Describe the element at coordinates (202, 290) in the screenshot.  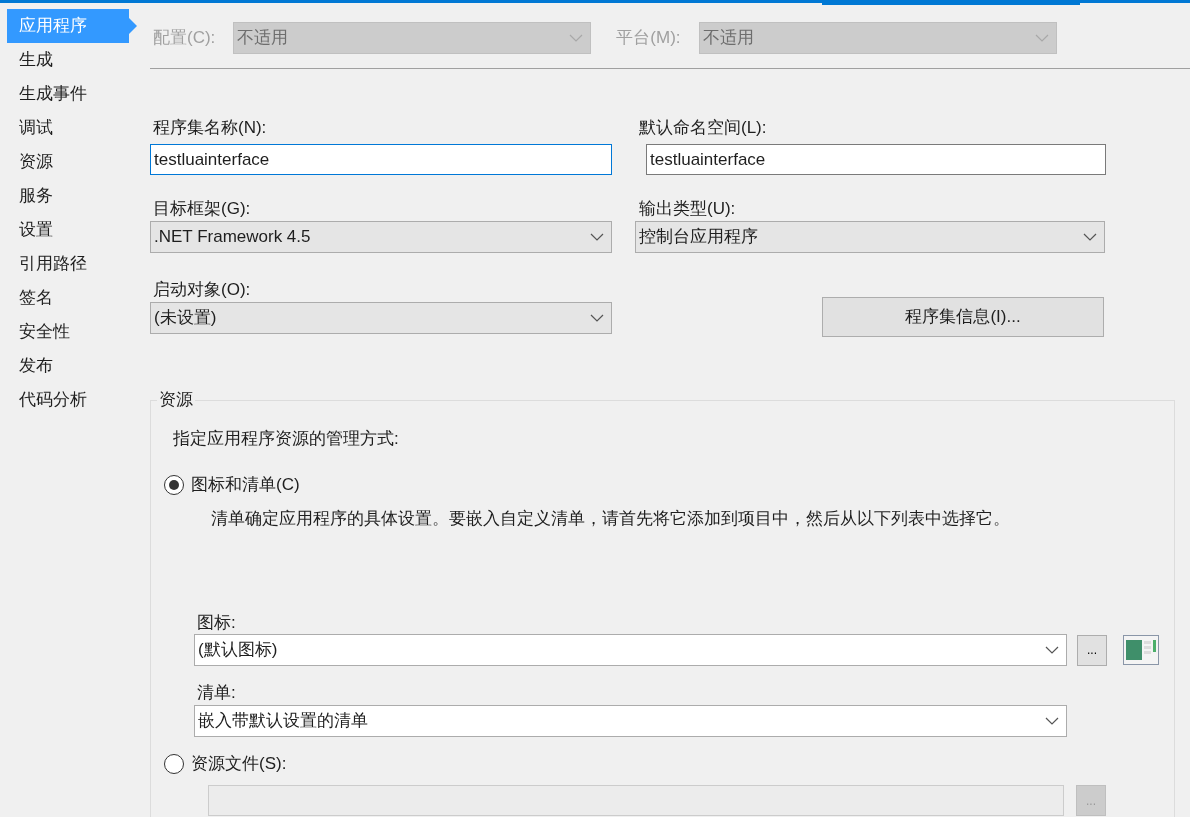
I see `field-label: 启动对象(O):` at that location.